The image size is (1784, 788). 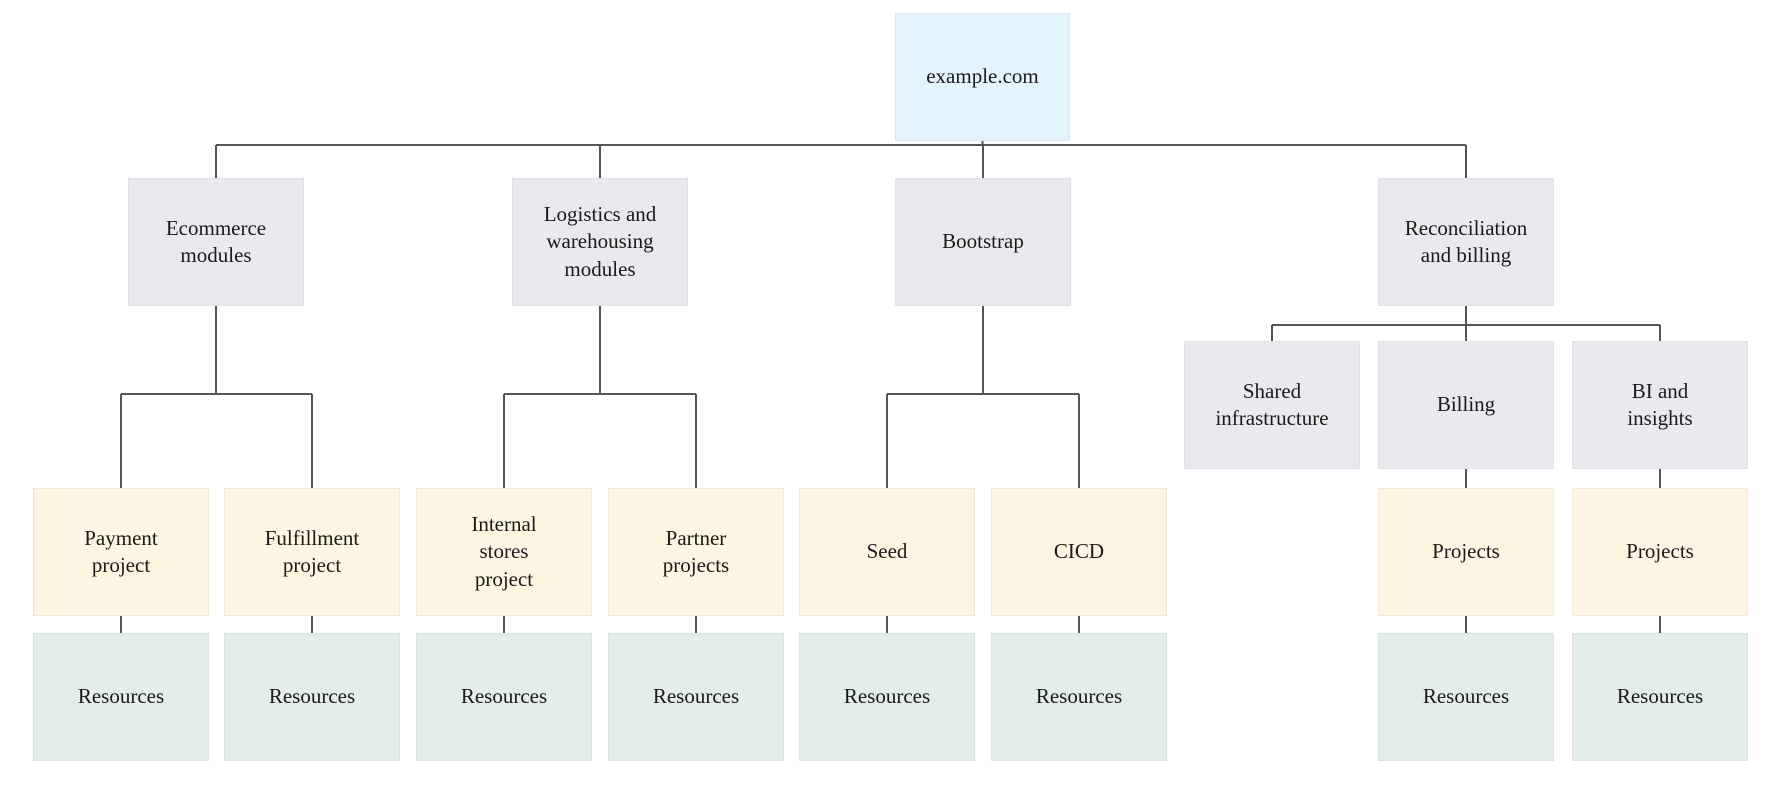 I want to click on node-label: Billing, so click(x=1466, y=404).